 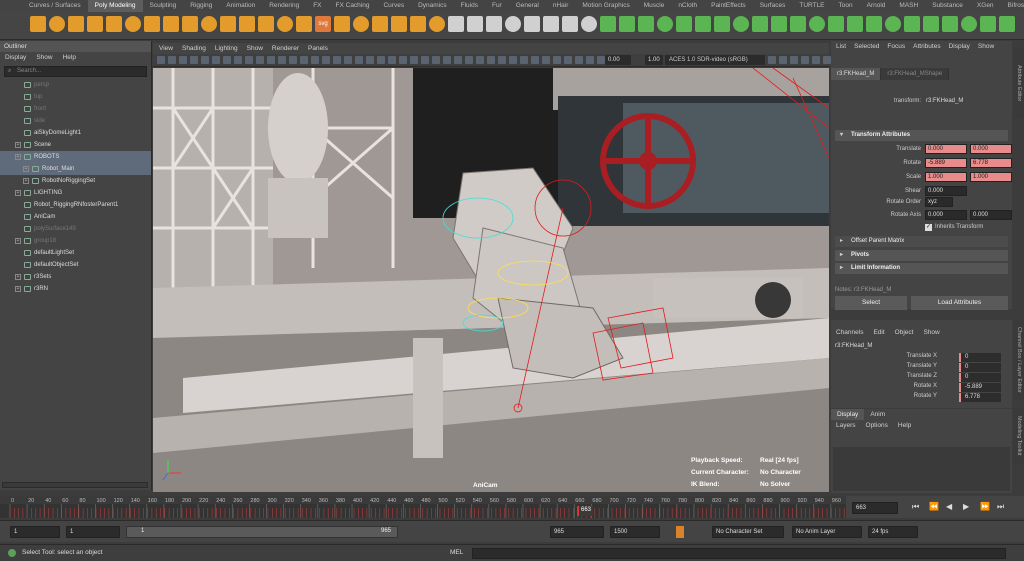 What do you see at coordinates (876, 6) in the screenshot?
I see `shelf-tab-arnold: Arnold` at bounding box center [876, 6].